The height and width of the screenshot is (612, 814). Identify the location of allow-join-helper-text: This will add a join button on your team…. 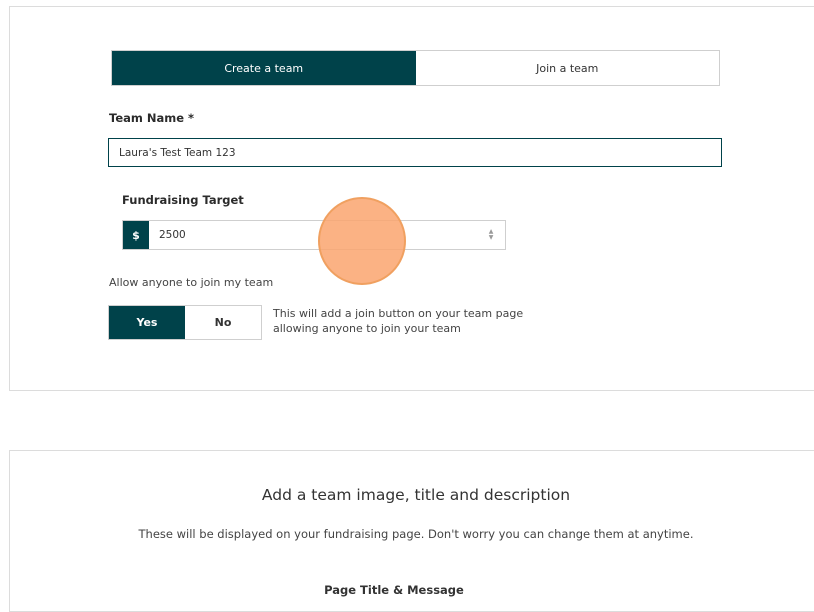
(398, 321).